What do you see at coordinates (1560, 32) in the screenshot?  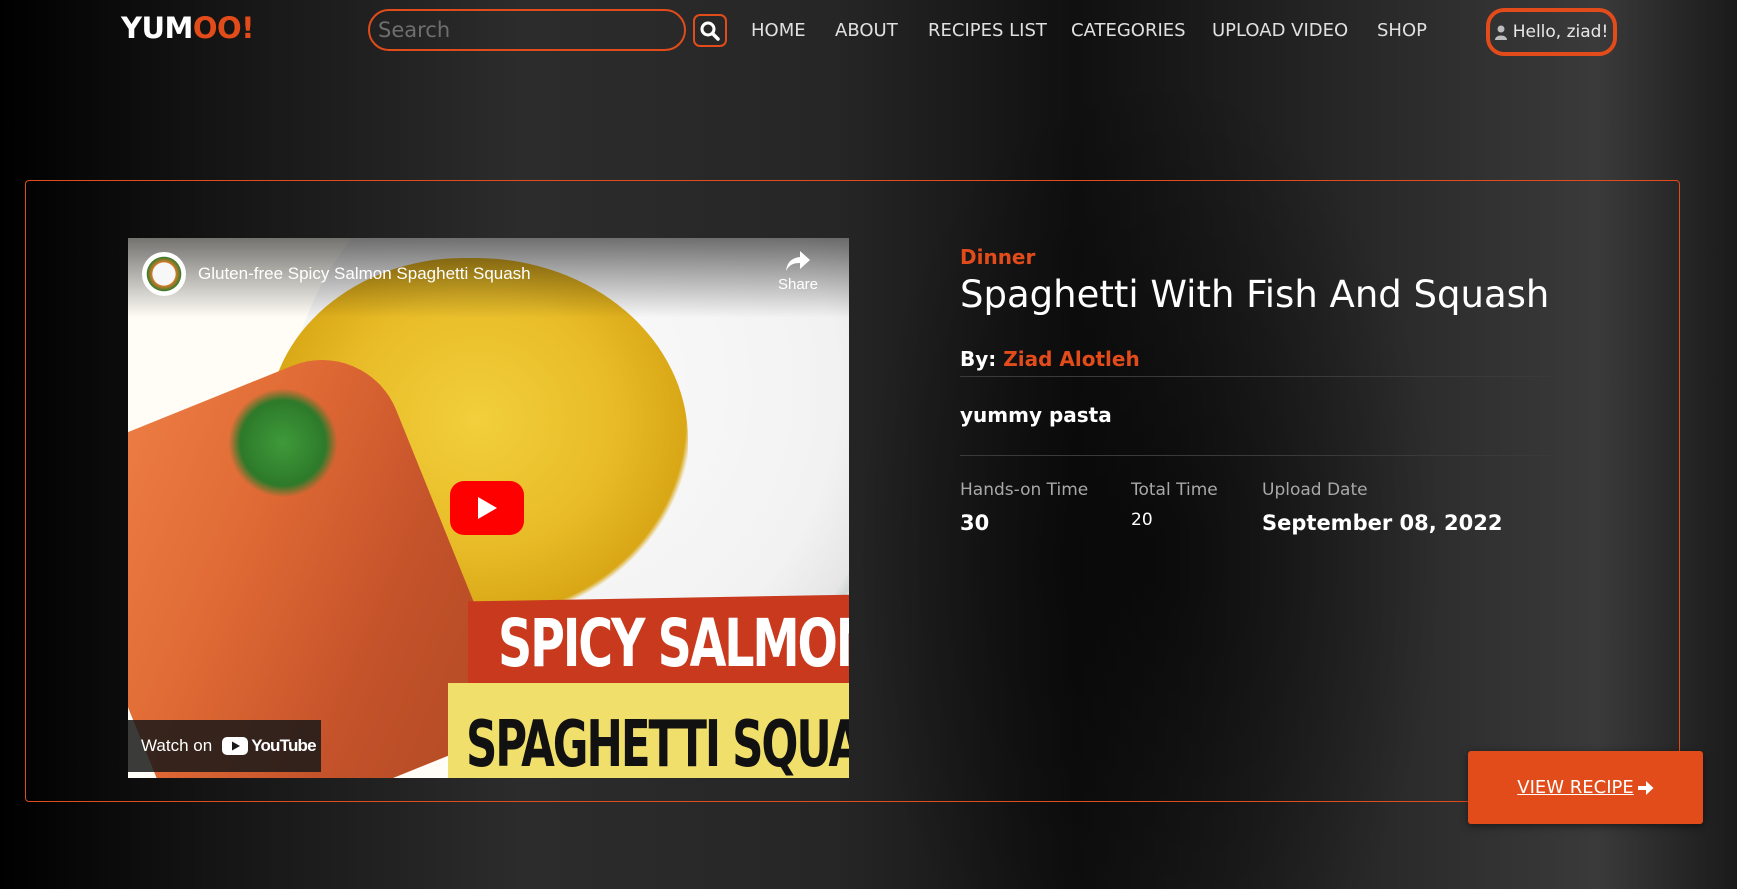 I see `user-greeting: Hello, ziad!` at bounding box center [1560, 32].